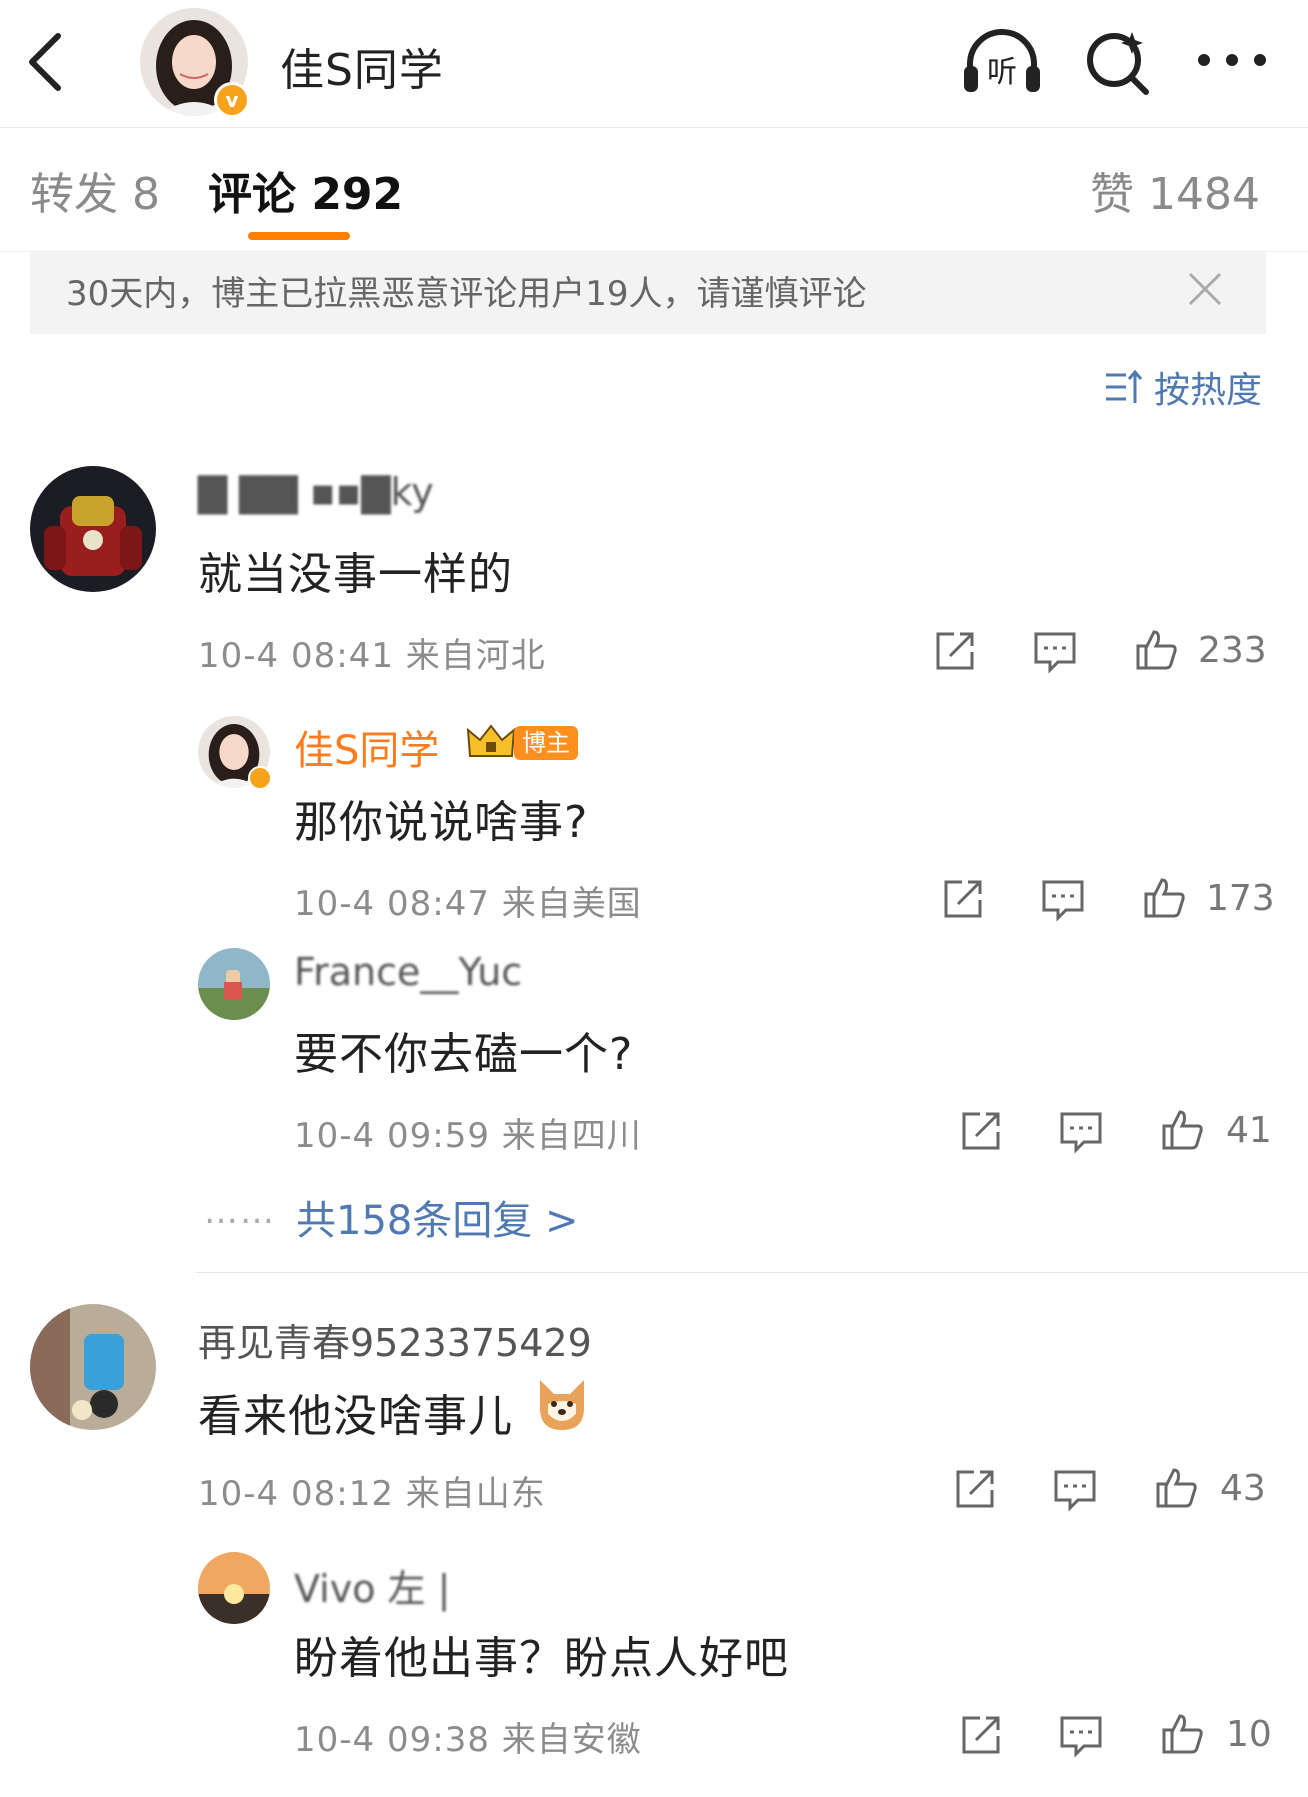 The image size is (1308, 1797). Describe the element at coordinates (437, 1217) in the screenshot. I see `view-all-replies-link: 共158条回复 >` at that location.